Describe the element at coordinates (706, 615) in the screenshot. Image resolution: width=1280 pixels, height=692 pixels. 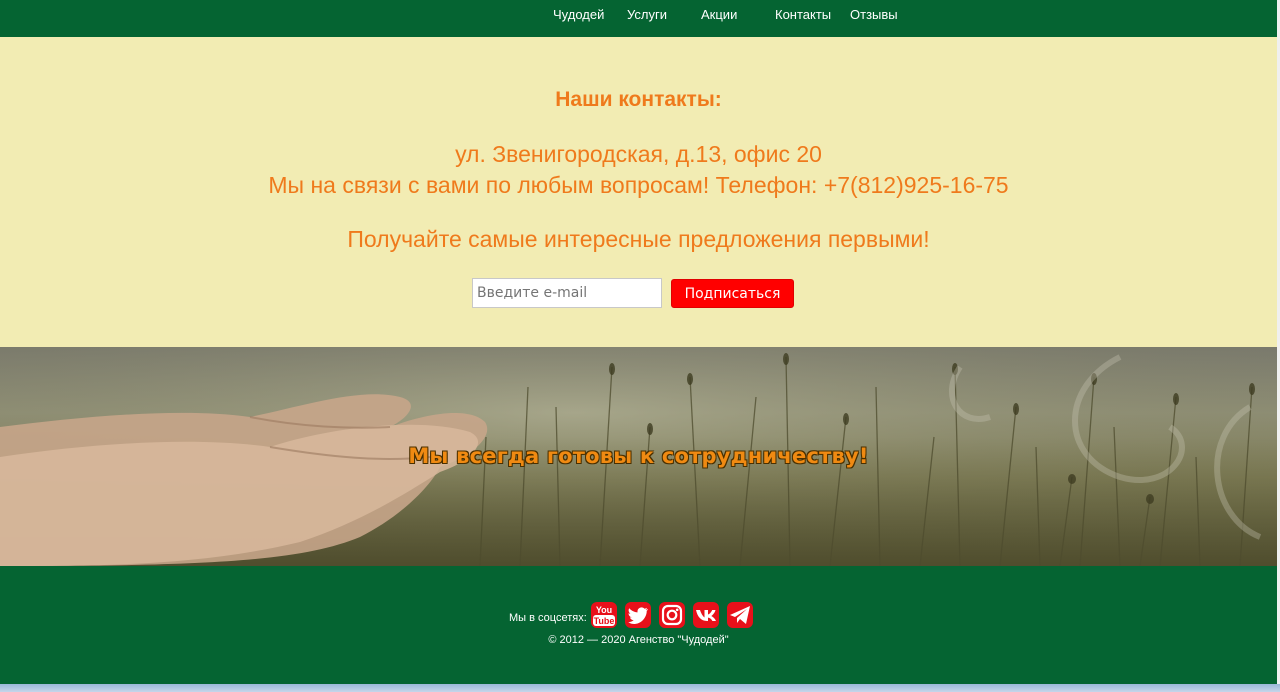
I see `vk-icon` at that location.